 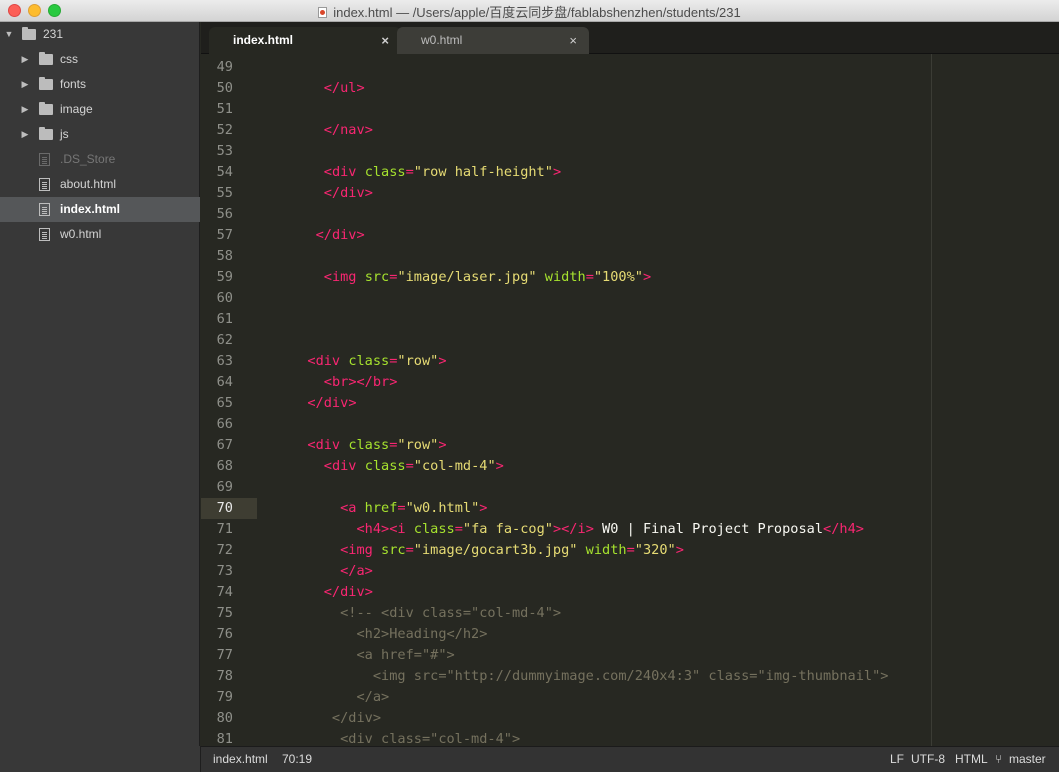 What do you see at coordinates (100, 759) in the screenshot?
I see `statusbar-sidebar-area` at bounding box center [100, 759].